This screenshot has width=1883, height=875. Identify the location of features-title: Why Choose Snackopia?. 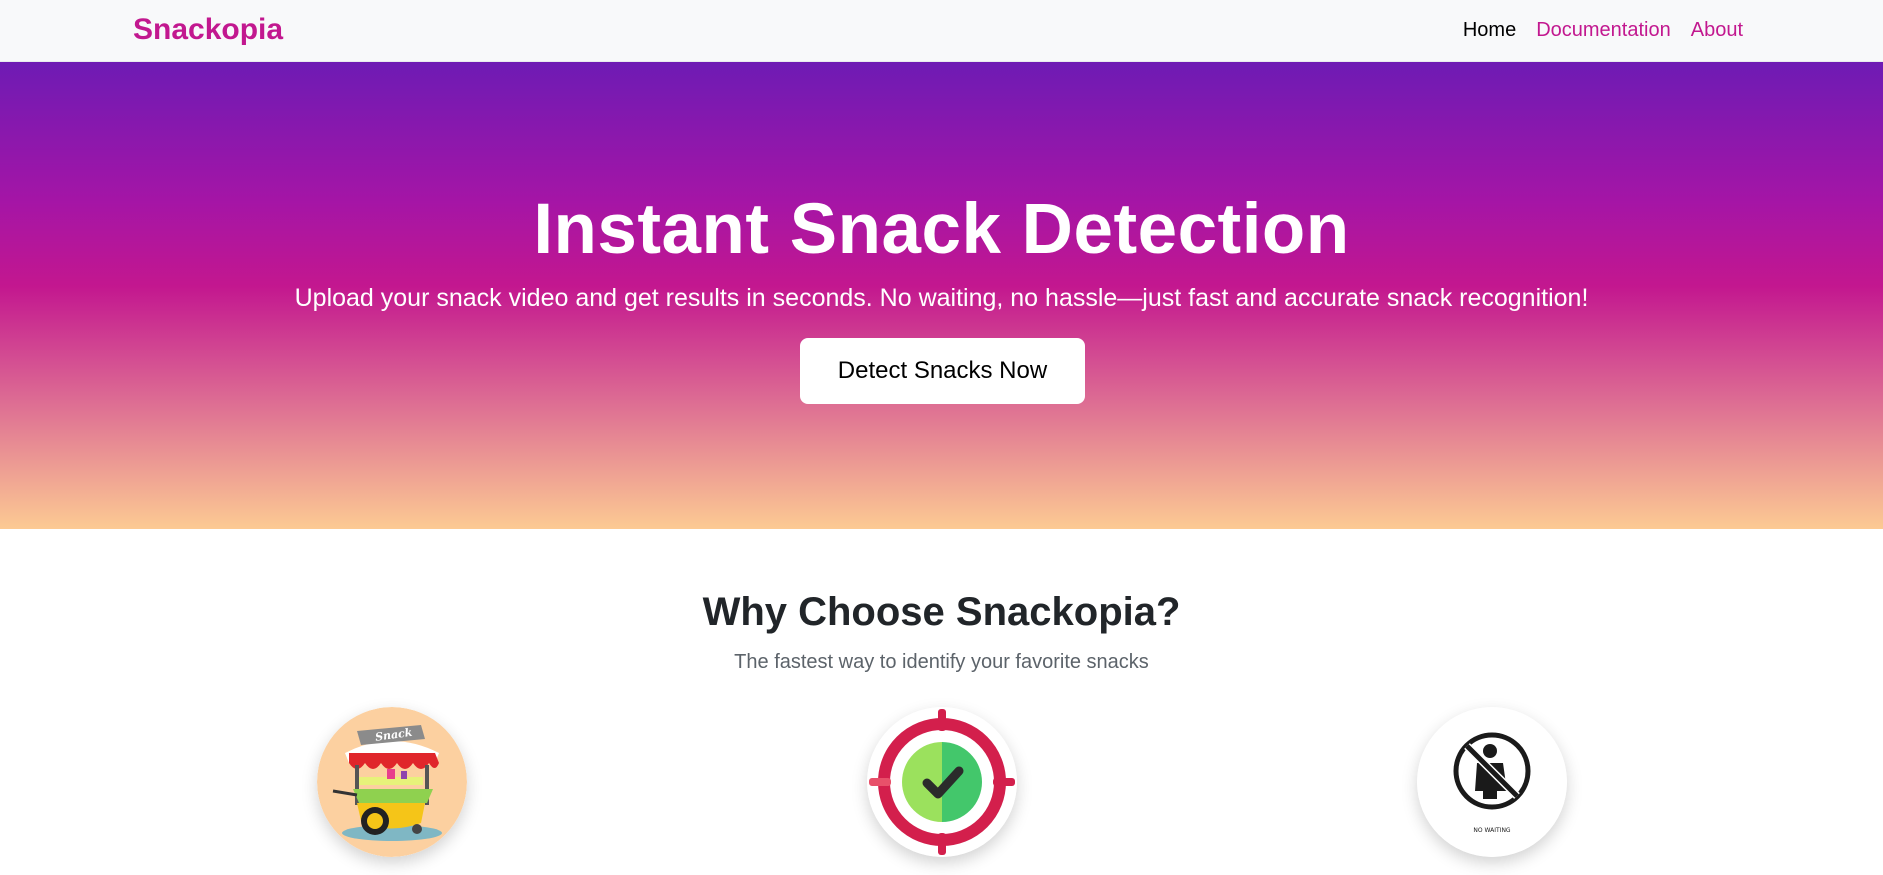
(941, 612).